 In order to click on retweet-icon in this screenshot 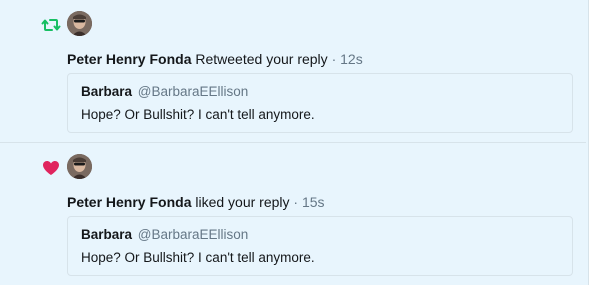, I will do `click(51, 25)`.